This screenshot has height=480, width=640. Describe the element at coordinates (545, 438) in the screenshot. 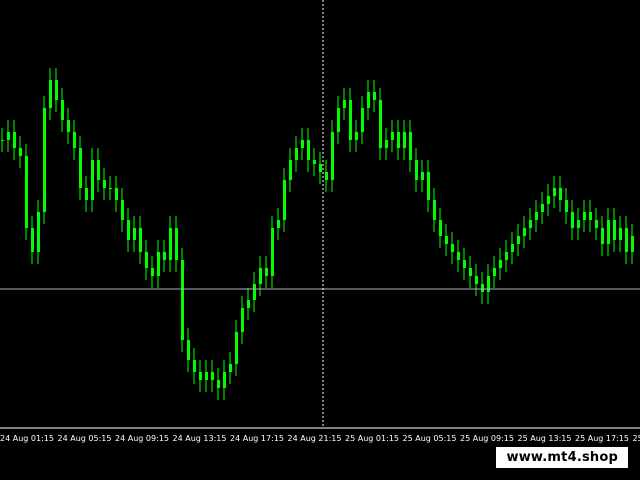

I see `time-tick-label: 25 Aug 13:15` at that location.